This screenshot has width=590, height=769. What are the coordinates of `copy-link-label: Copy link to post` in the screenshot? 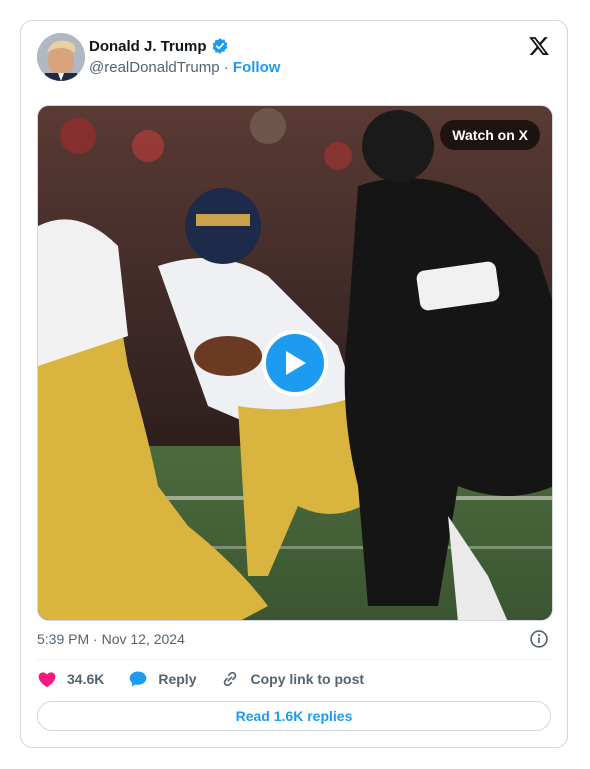 It's located at (307, 679).